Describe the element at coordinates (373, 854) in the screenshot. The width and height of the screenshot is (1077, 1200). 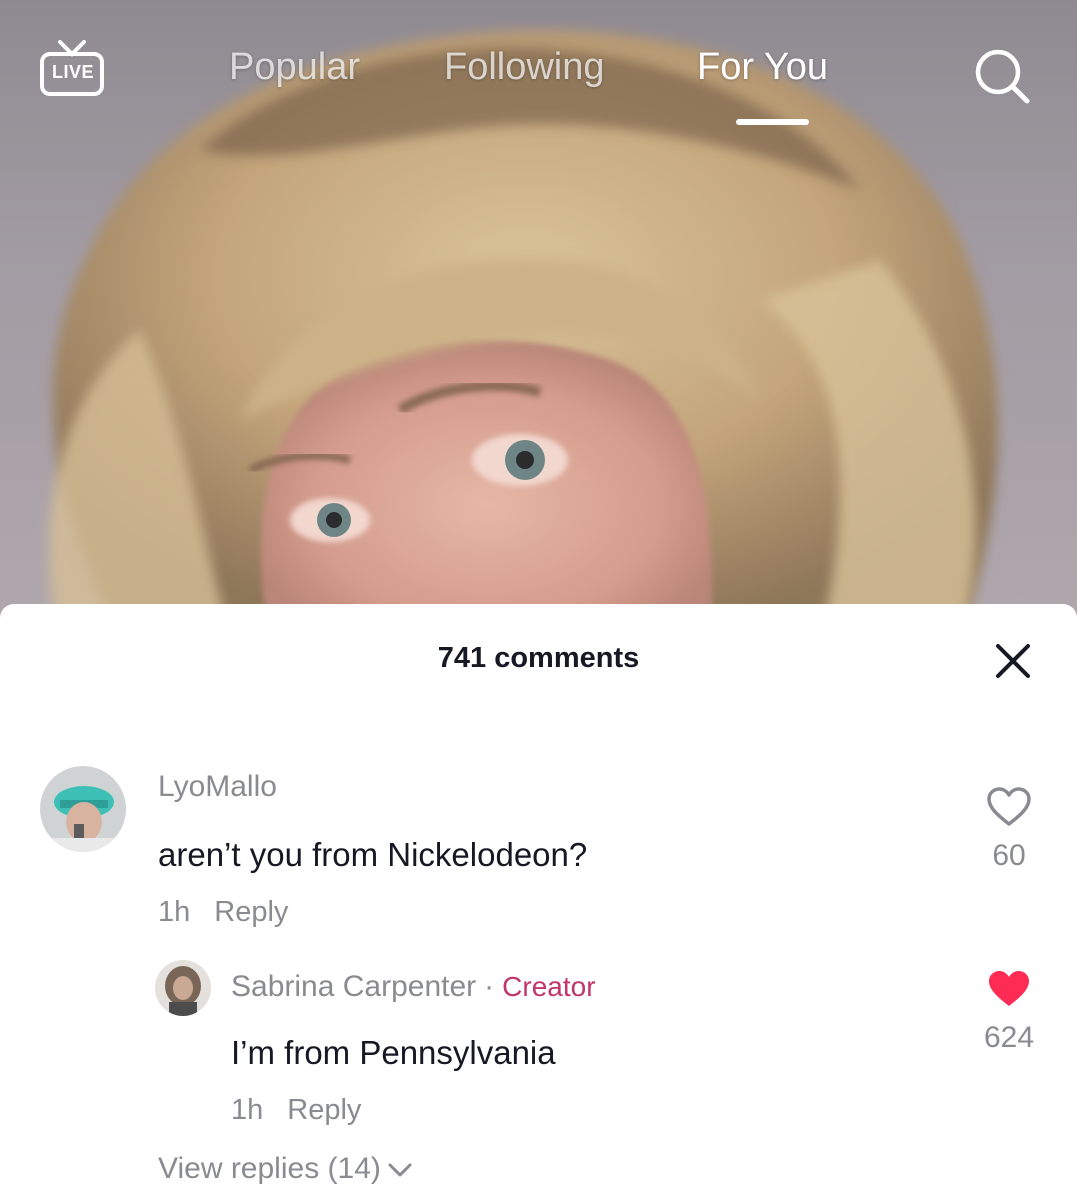
I see `comment-text: aren’t you from Nickelodeon?` at that location.